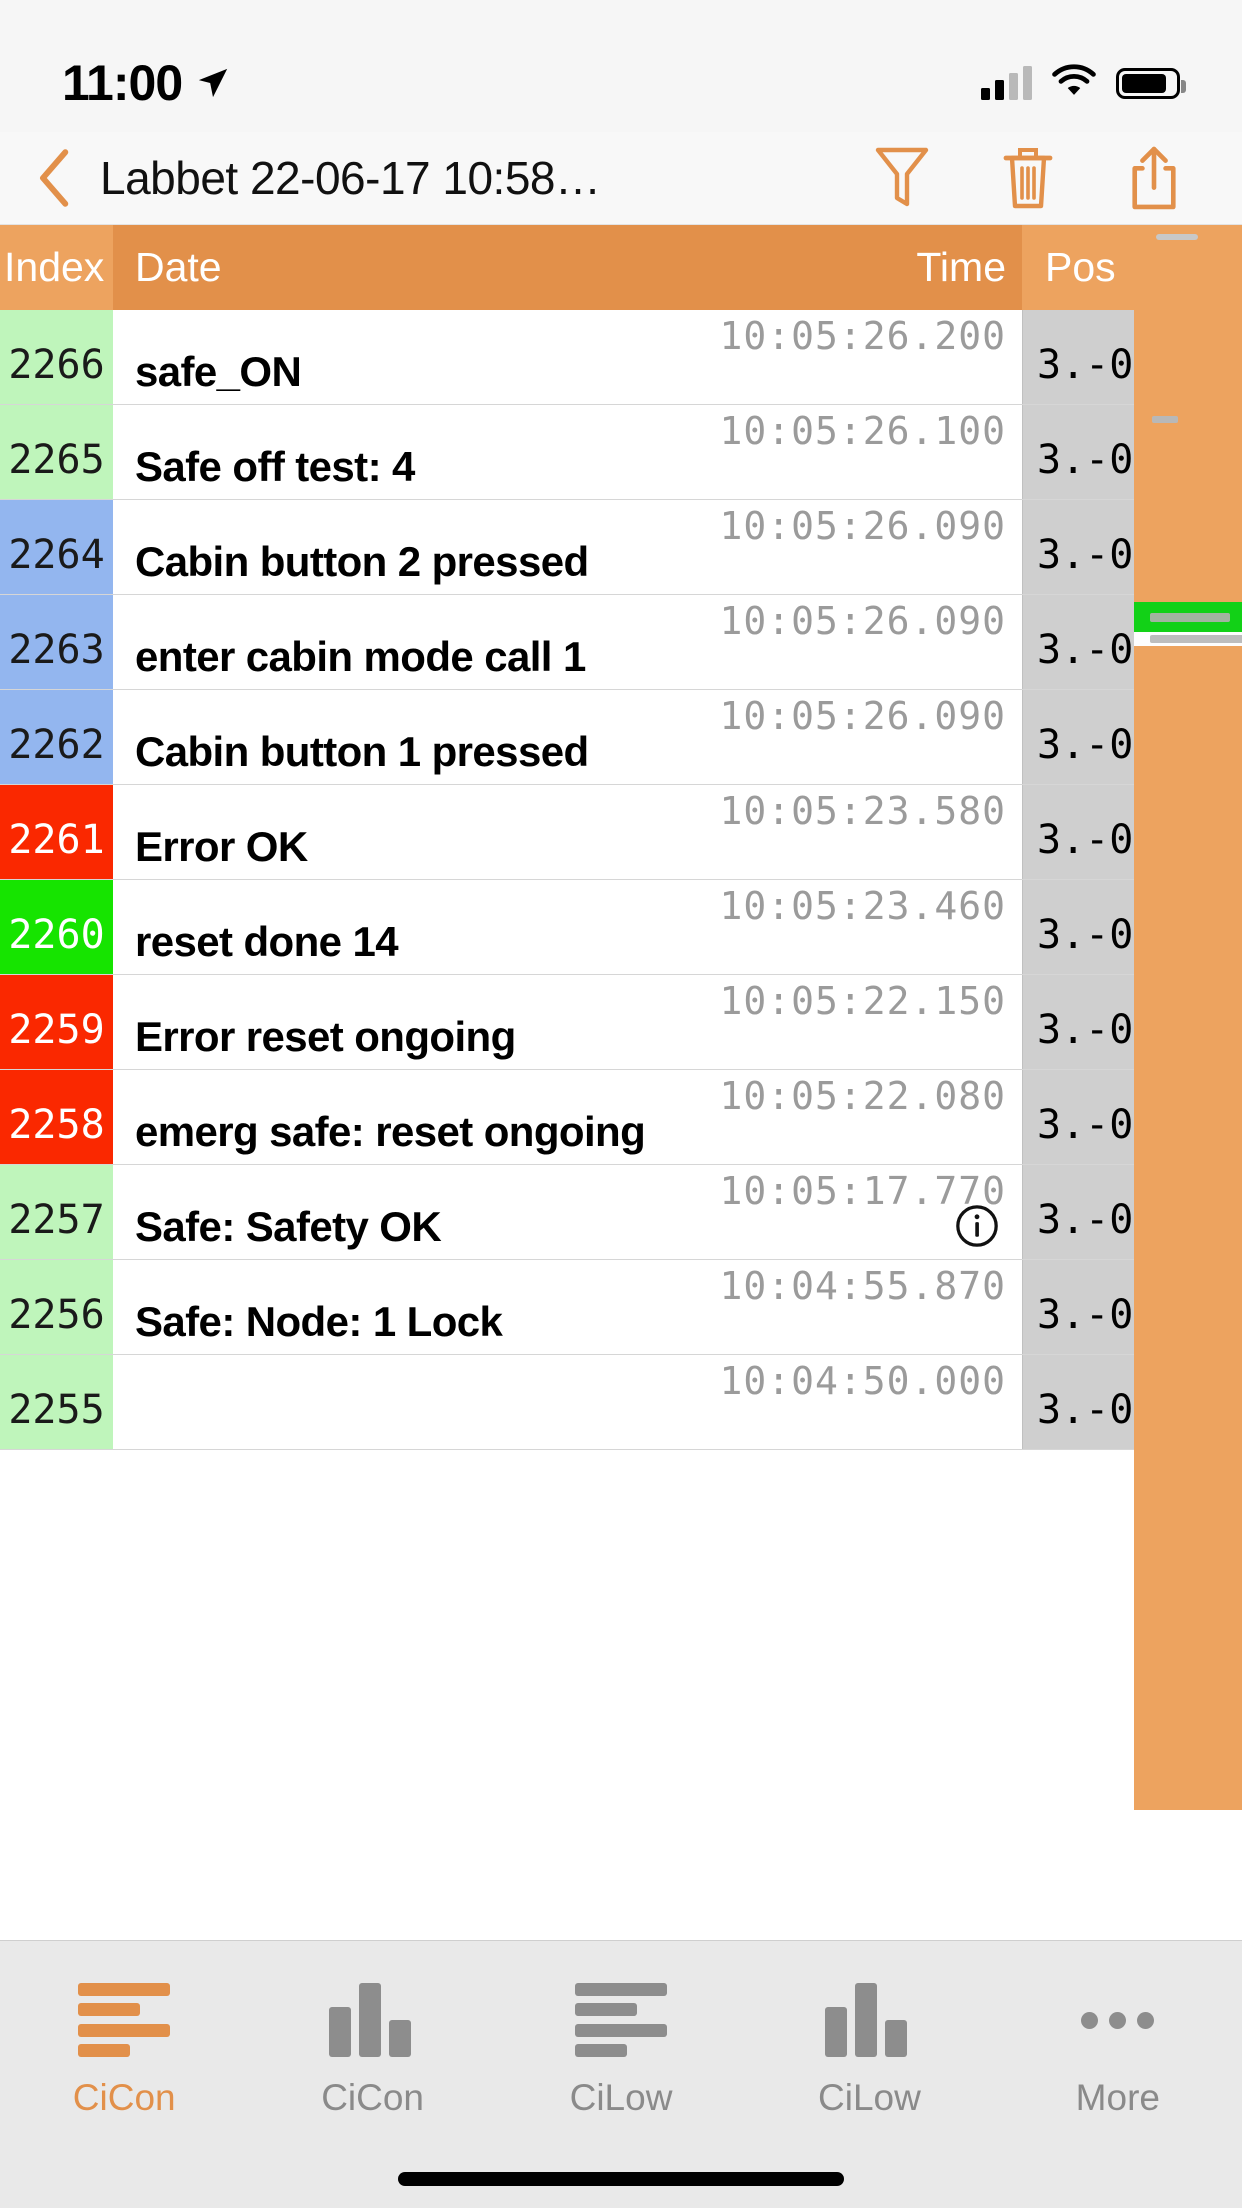  What do you see at coordinates (969, 267) in the screenshot?
I see `column-header-time: Time` at bounding box center [969, 267].